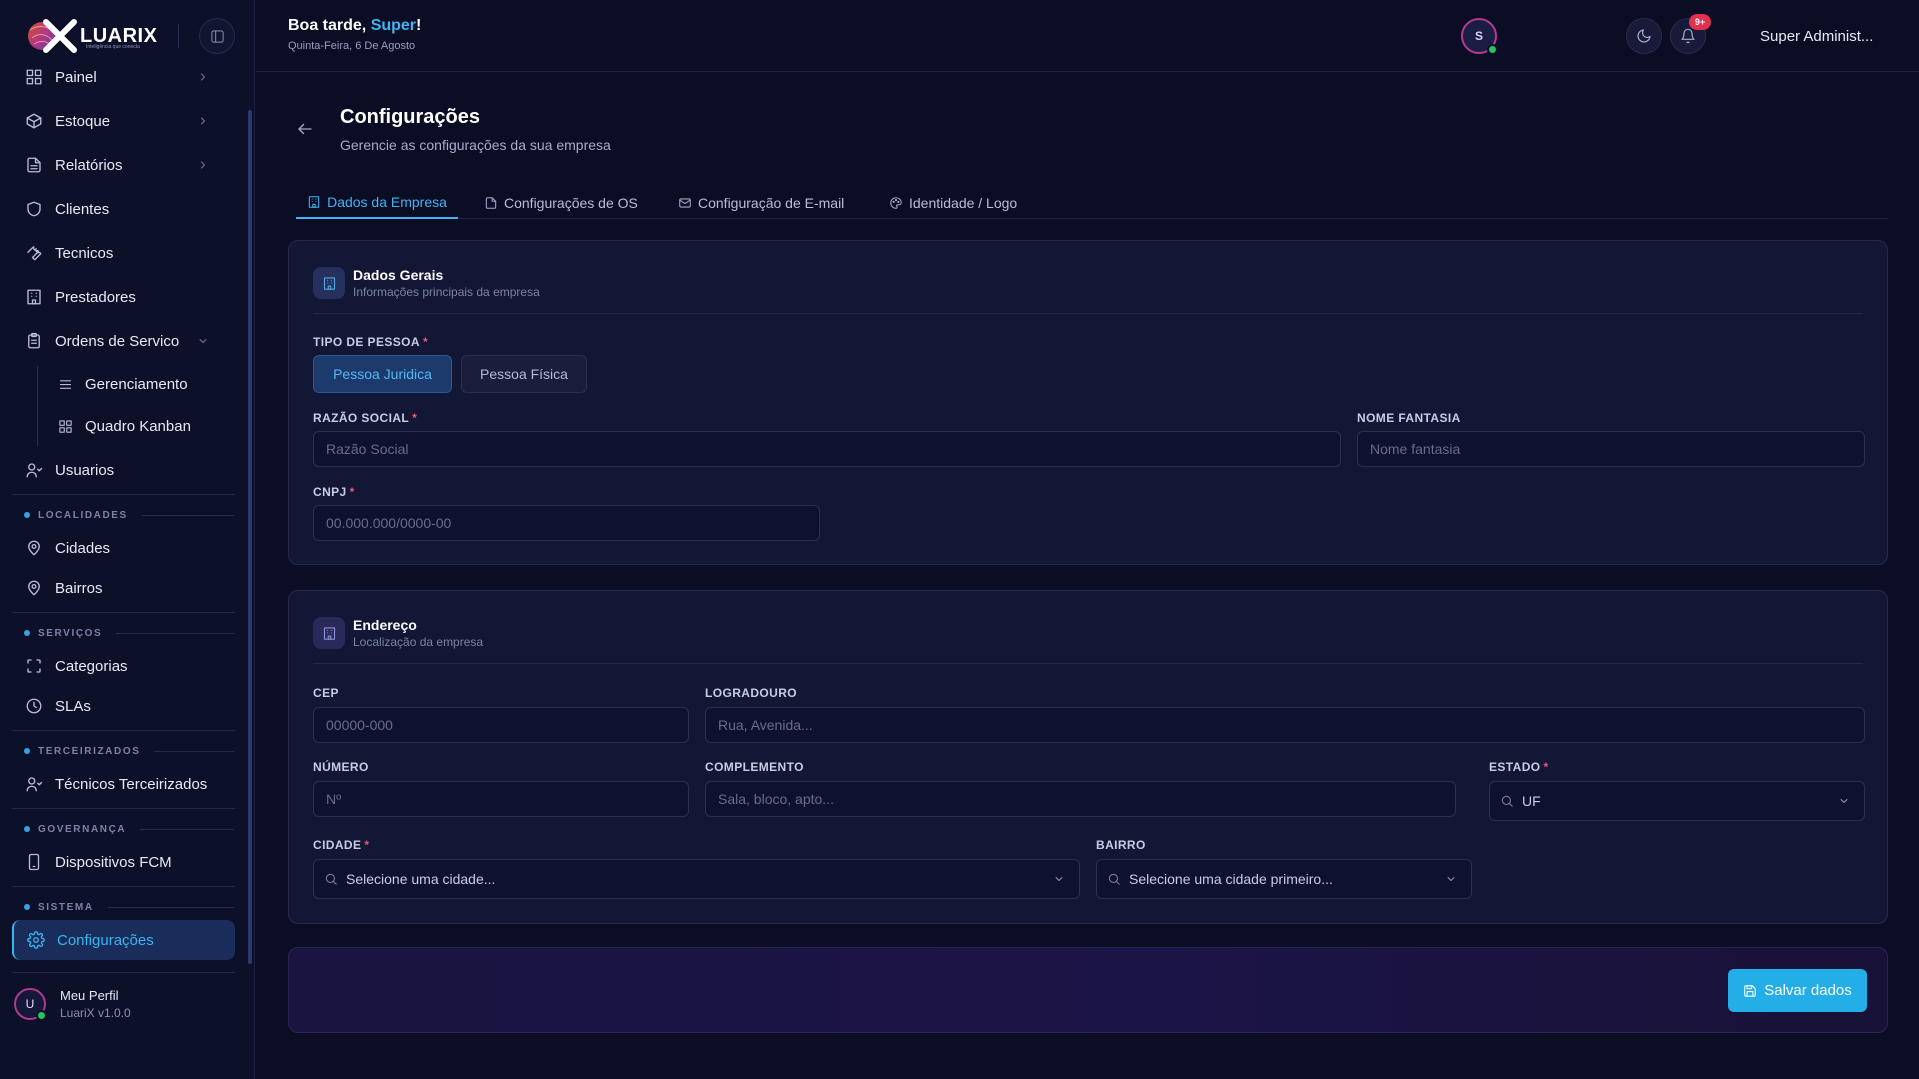  I want to click on page-title: Configurações, so click(410, 117).